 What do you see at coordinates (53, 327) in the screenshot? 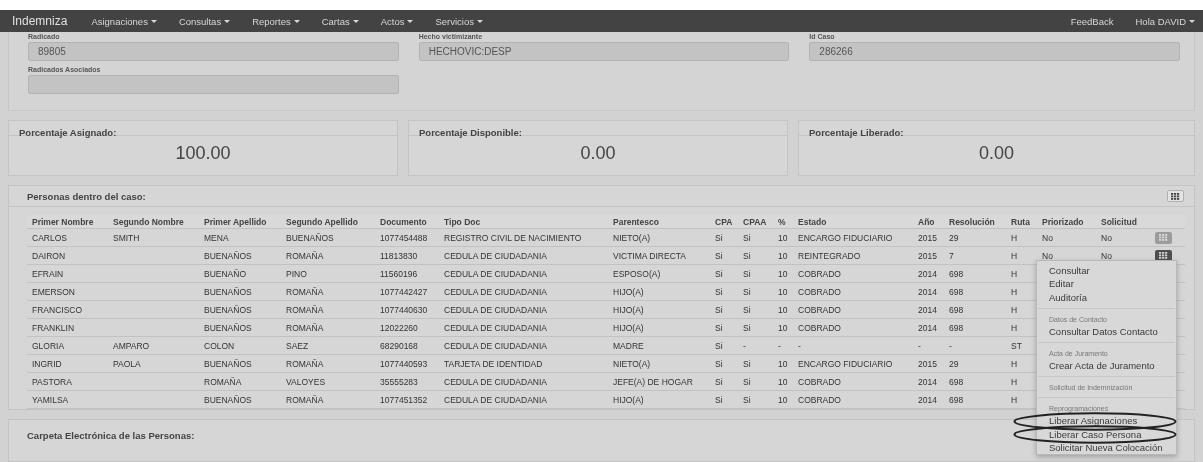
I see `table-cell: FRANKLIN` at bounding box center [53, 327].